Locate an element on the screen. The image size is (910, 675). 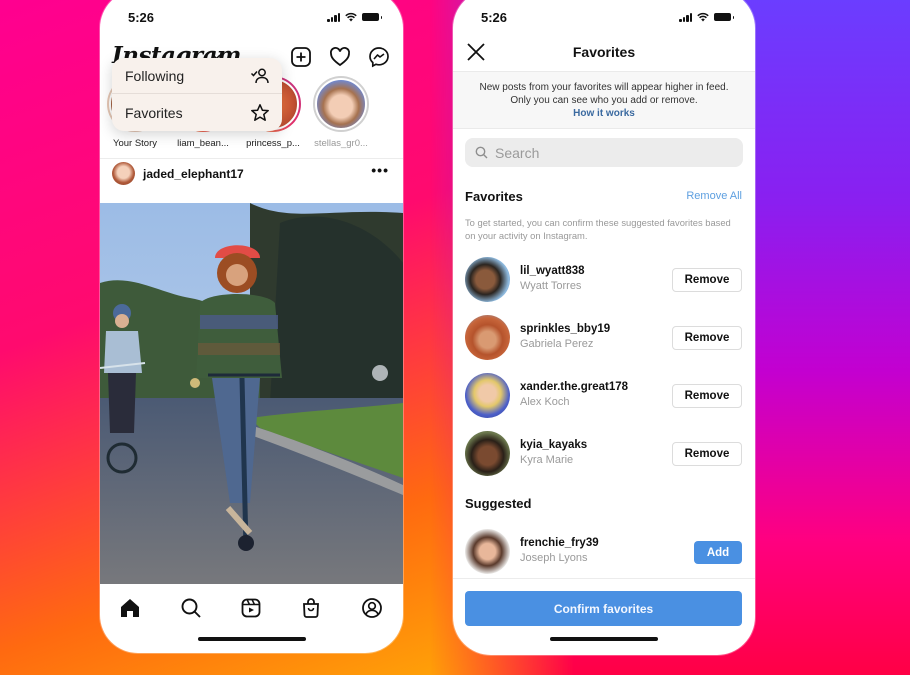
reels-icon is located at coordinates (251, 608).